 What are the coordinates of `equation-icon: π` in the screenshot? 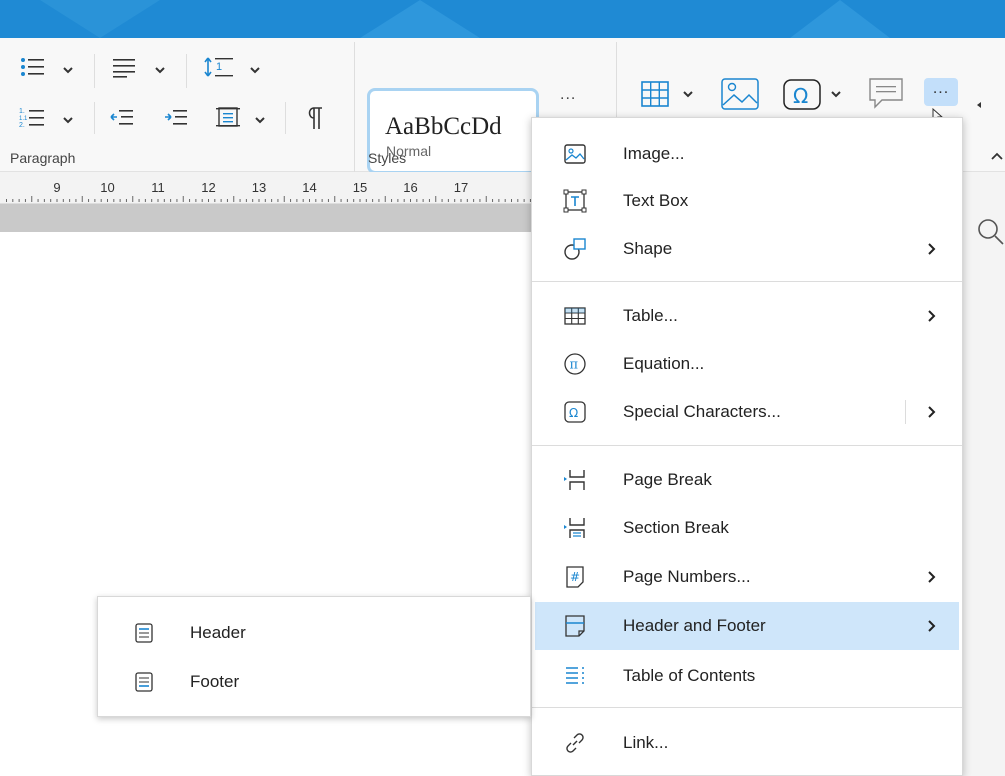 It's located at (575, 364).